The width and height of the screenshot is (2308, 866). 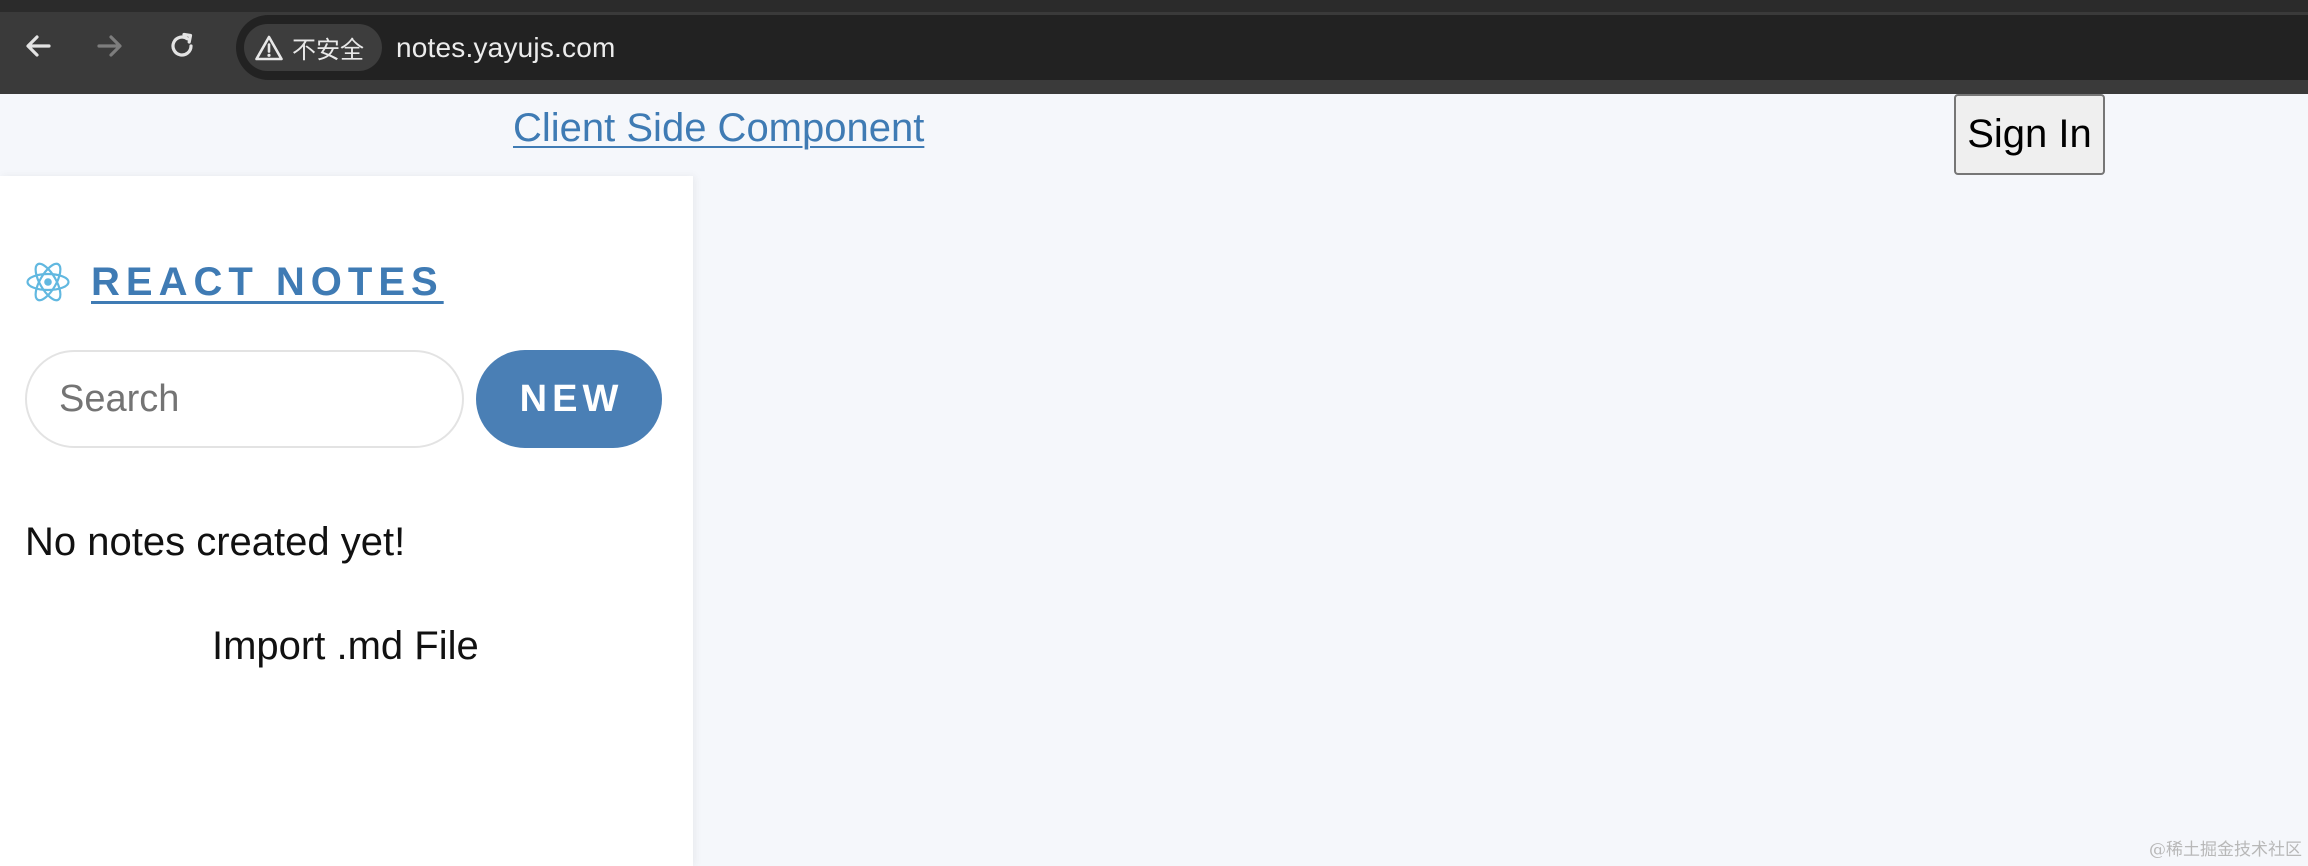 What do you see at coordinates (506, 47) in the screenshot?
I see `url-text: notes.yayujs.com` at bounding box center [506, 47].